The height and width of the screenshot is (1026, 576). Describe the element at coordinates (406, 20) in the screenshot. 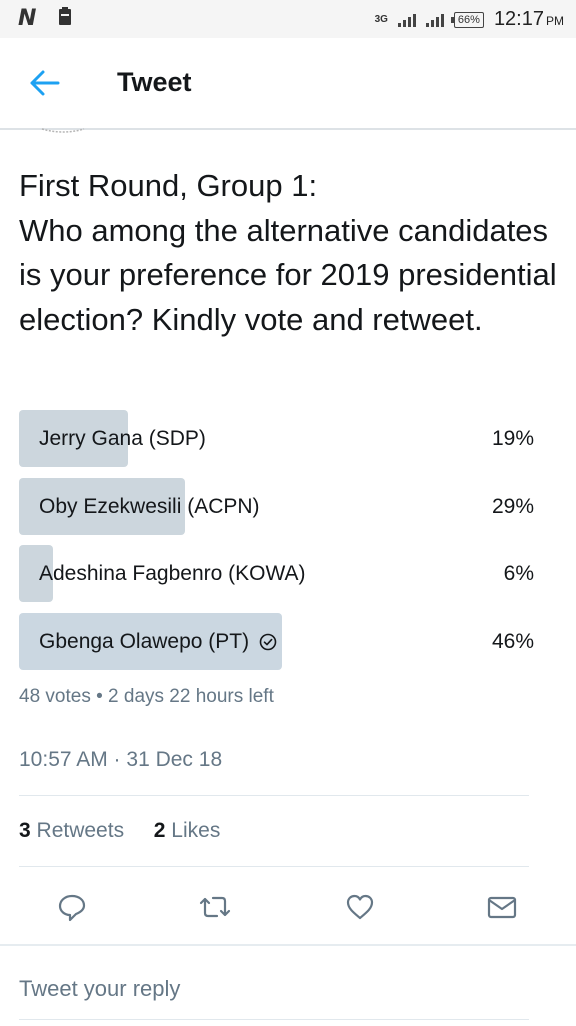

I see `signal-icon` at that location.